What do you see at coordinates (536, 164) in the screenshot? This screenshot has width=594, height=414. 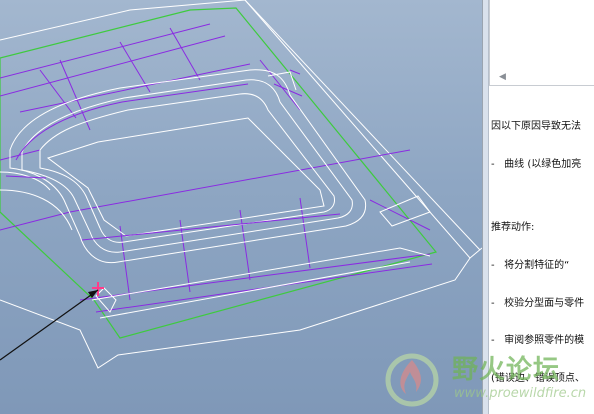 I see `message-line: - 曲线 (以绿色加亮` at bounding box center [536, 164].